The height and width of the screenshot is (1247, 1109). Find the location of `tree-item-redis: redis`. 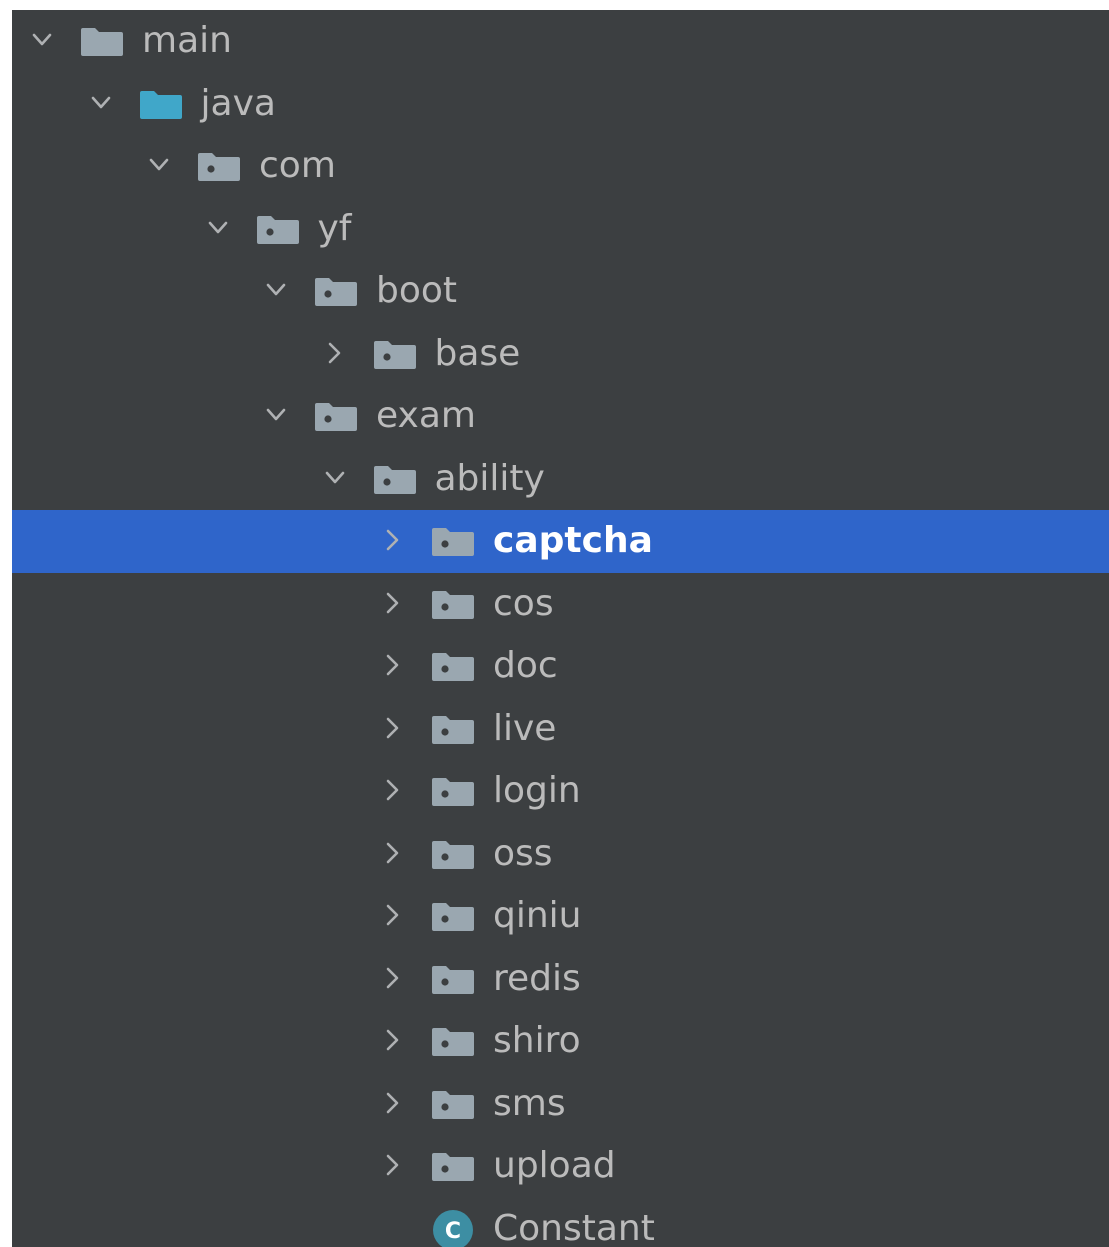

tree-item-redis: redis is located at coordinates (560, 979).